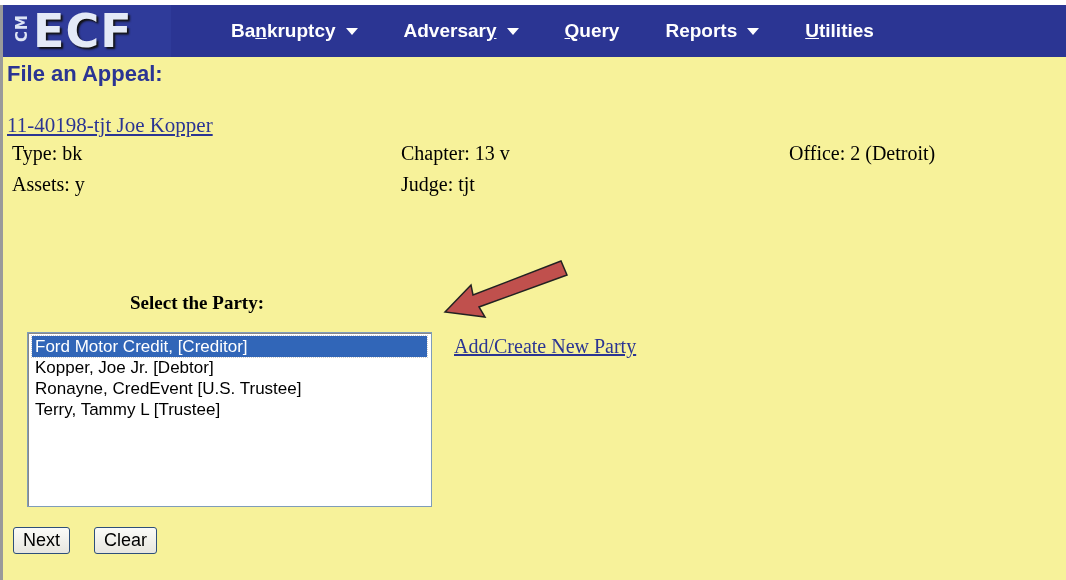  I want to click on menu-item: Adversary, so click(461, 31).